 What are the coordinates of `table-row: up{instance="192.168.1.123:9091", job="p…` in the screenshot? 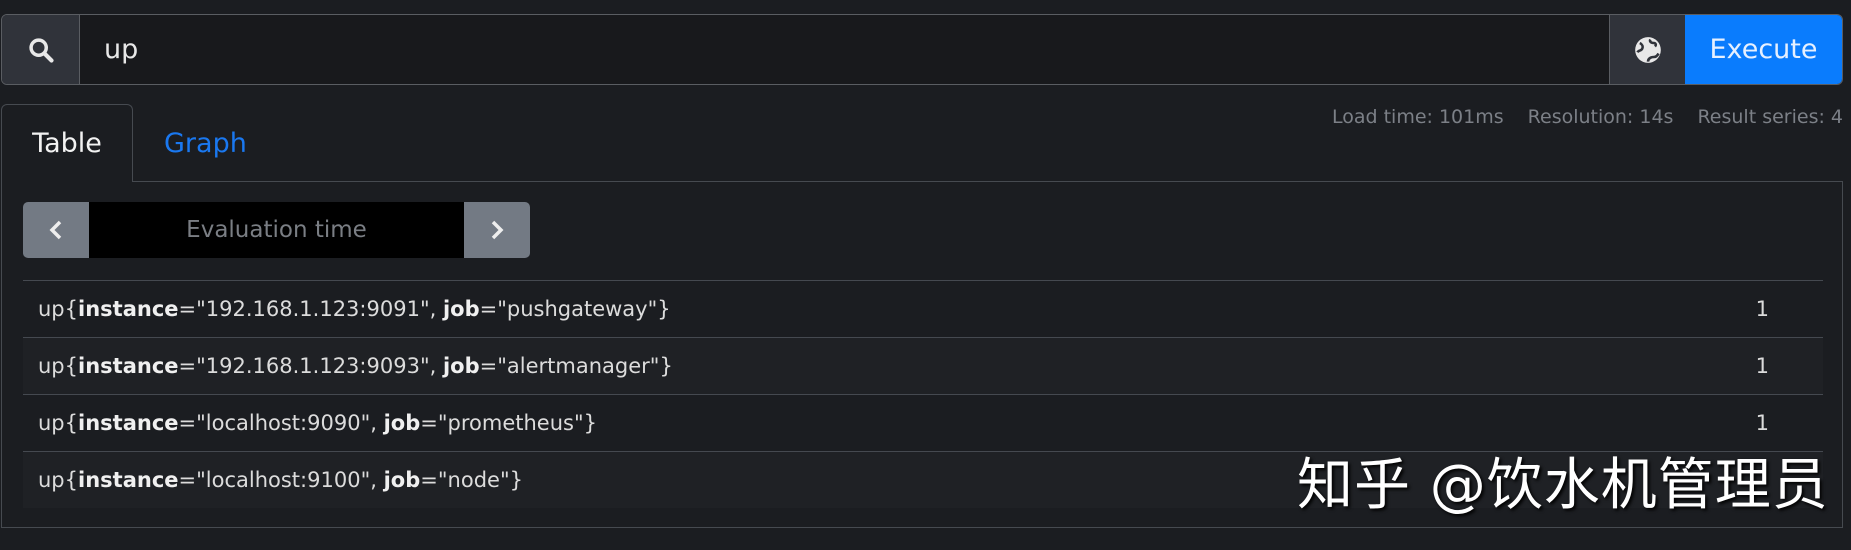 It's located at (923, 308).